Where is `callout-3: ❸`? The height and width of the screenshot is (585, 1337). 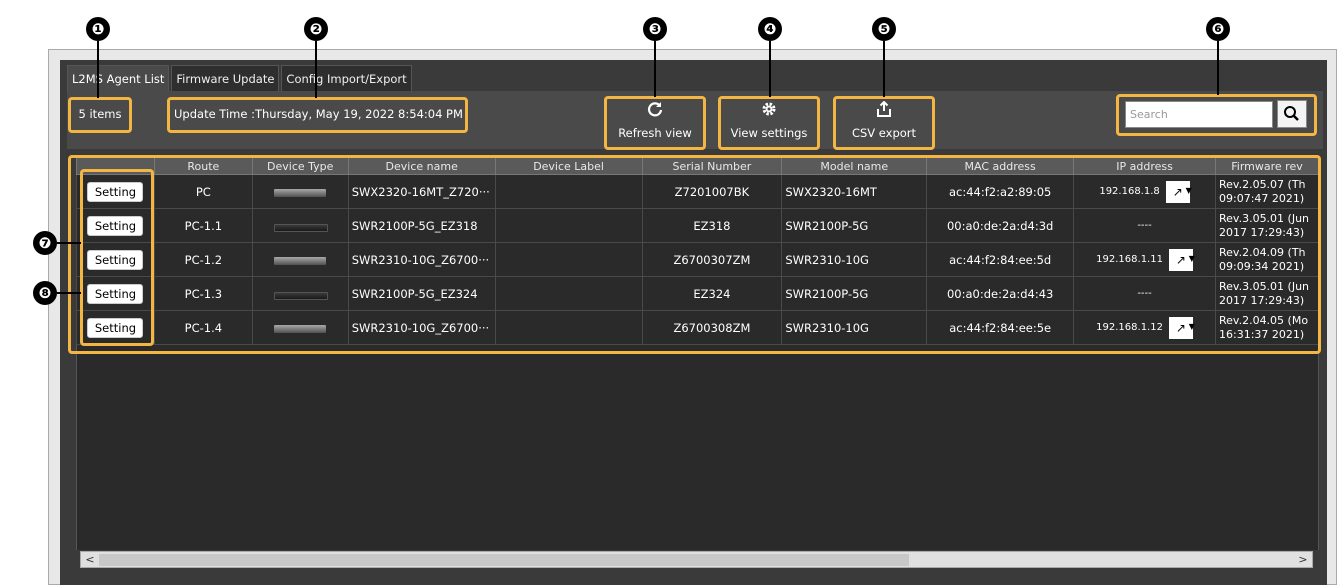 callout-3: ❸ is located at coordinates (655, 29).